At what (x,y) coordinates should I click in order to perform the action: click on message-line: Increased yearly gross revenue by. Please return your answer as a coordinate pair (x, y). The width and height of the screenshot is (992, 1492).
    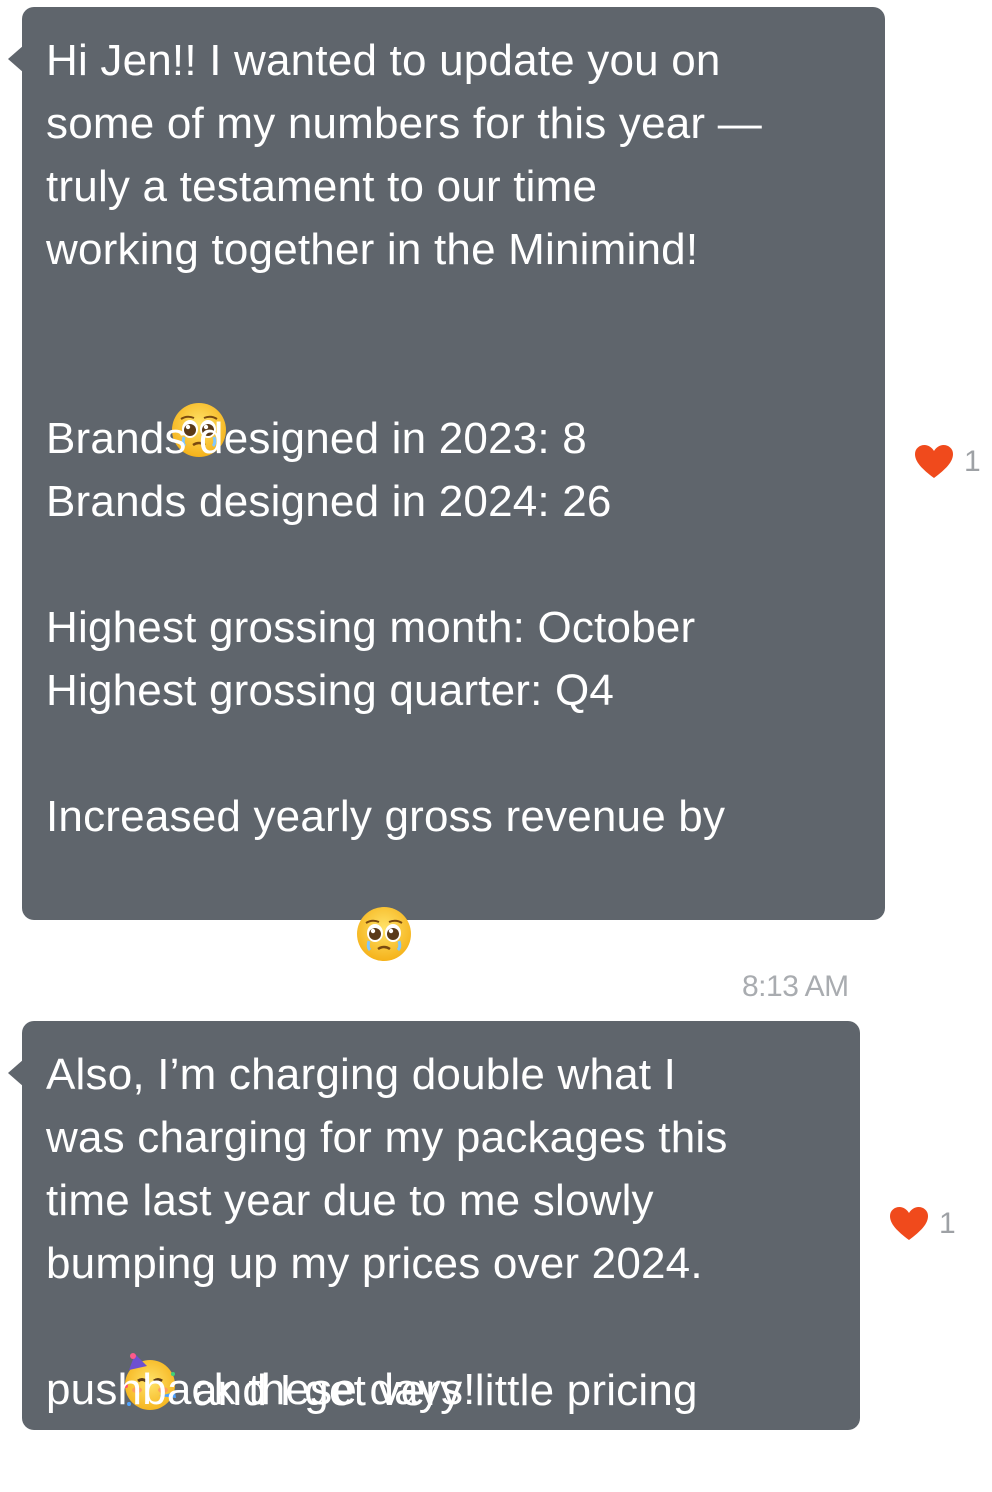
    Looking at the image, I should click on (386, 816).